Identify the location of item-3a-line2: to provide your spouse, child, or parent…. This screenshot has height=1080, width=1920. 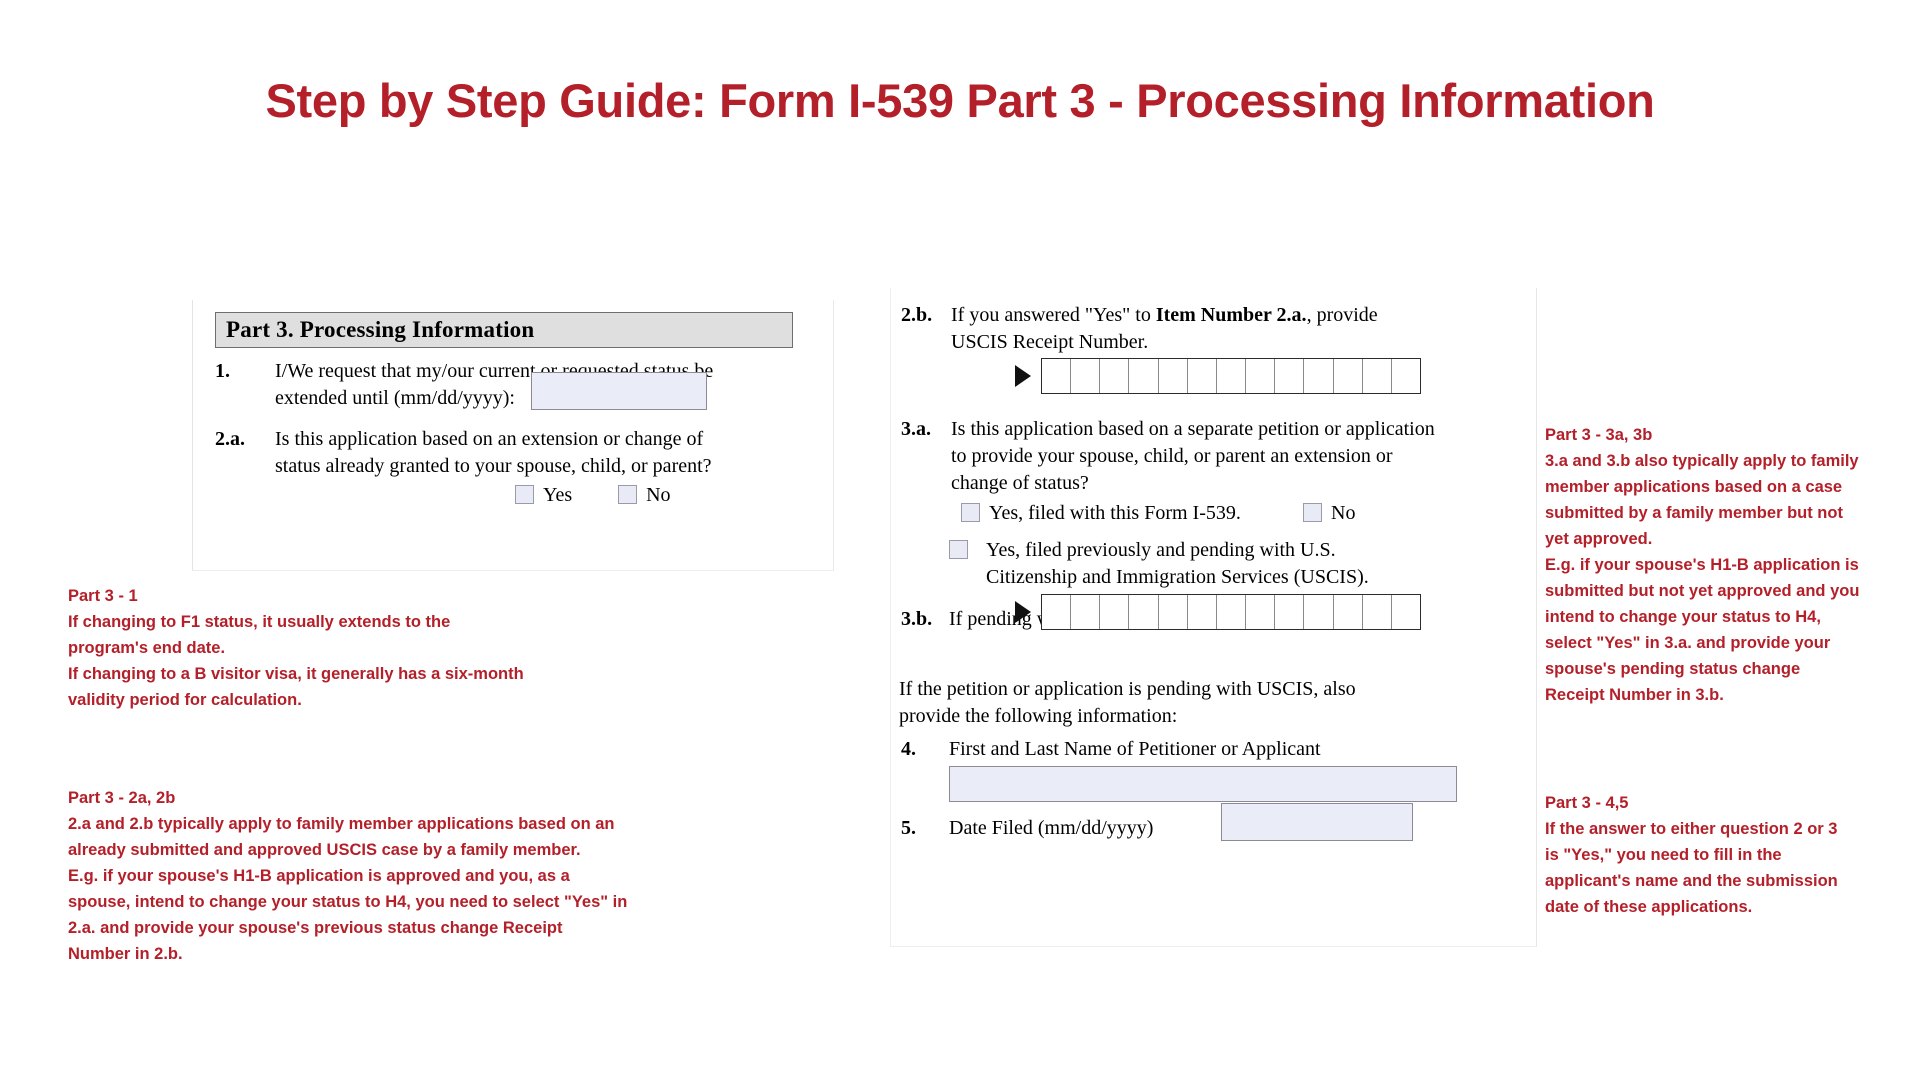
(1172, 456).